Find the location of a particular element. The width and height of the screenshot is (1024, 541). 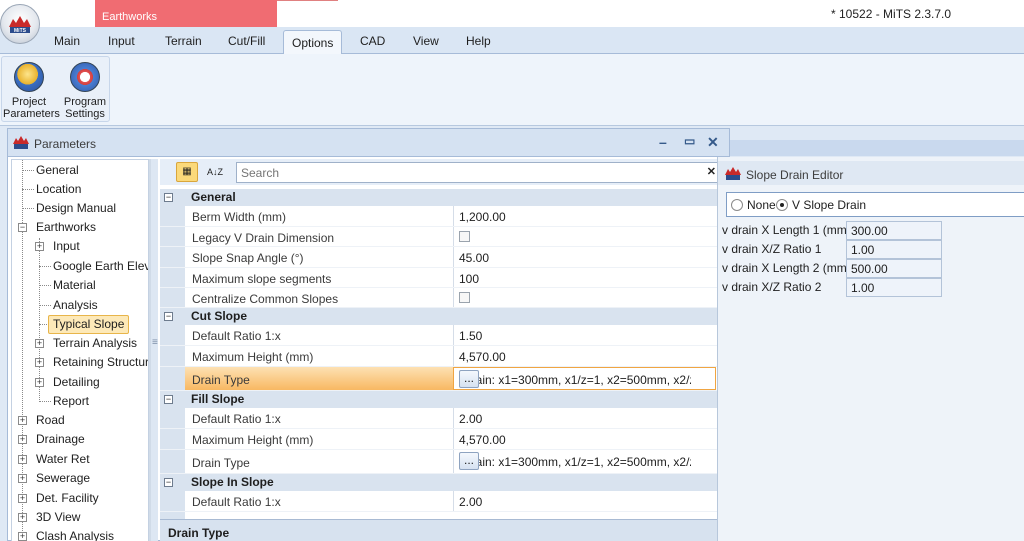

tab-input: Input is located at coordinates (121, 41).